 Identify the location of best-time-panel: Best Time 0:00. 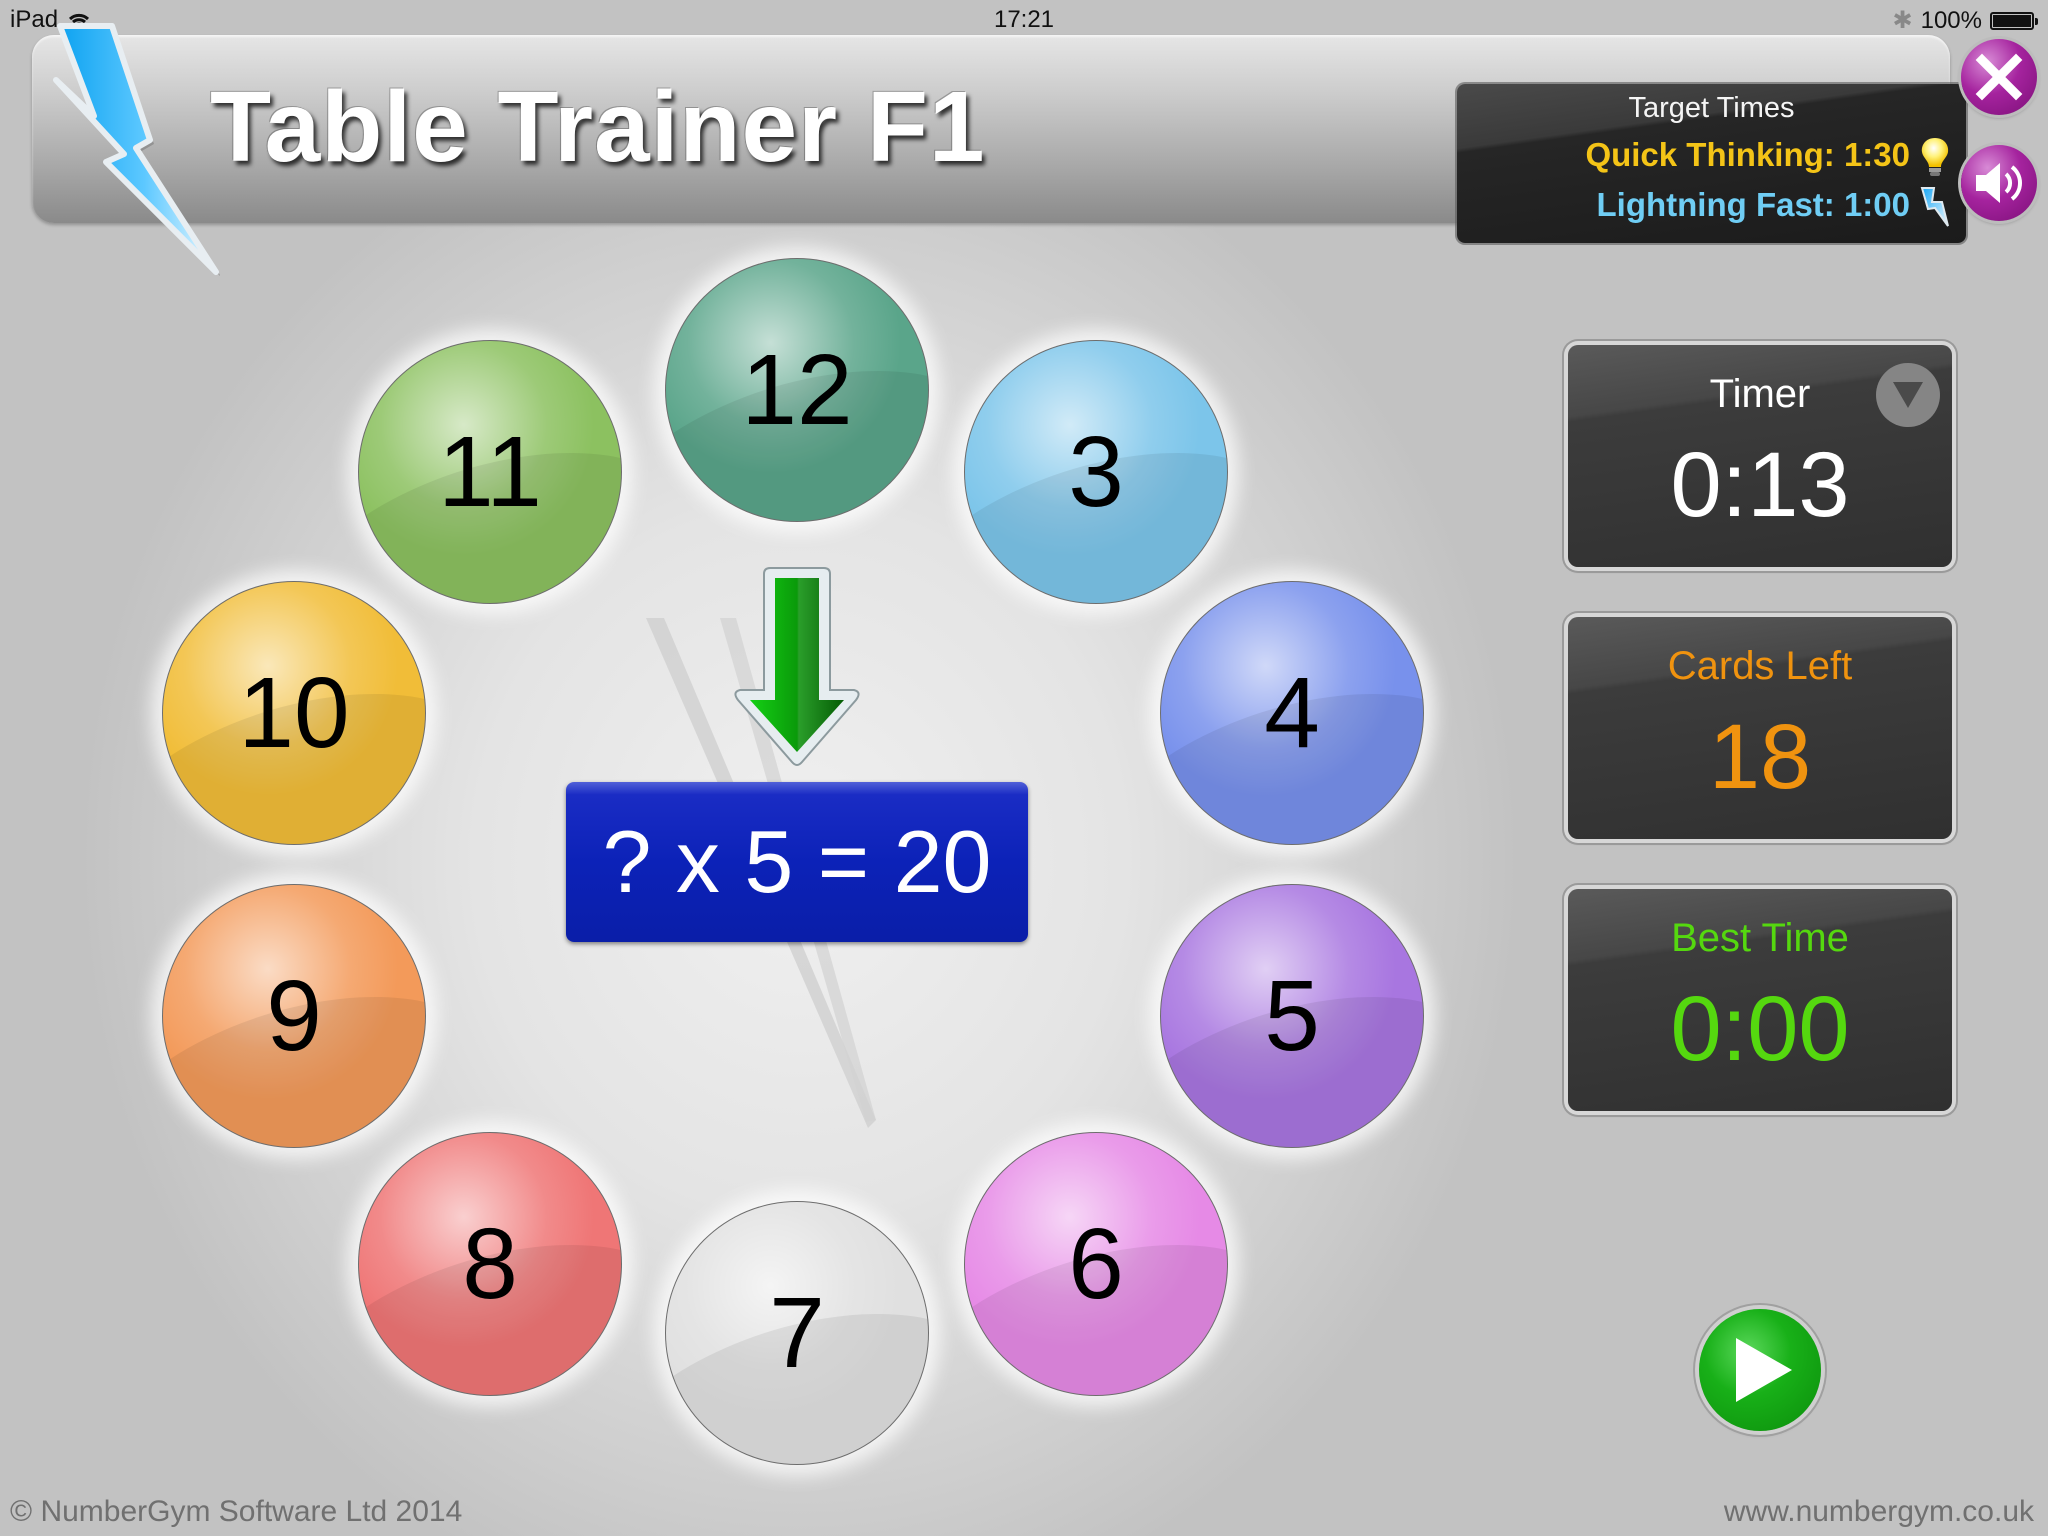
(1760, 1000).